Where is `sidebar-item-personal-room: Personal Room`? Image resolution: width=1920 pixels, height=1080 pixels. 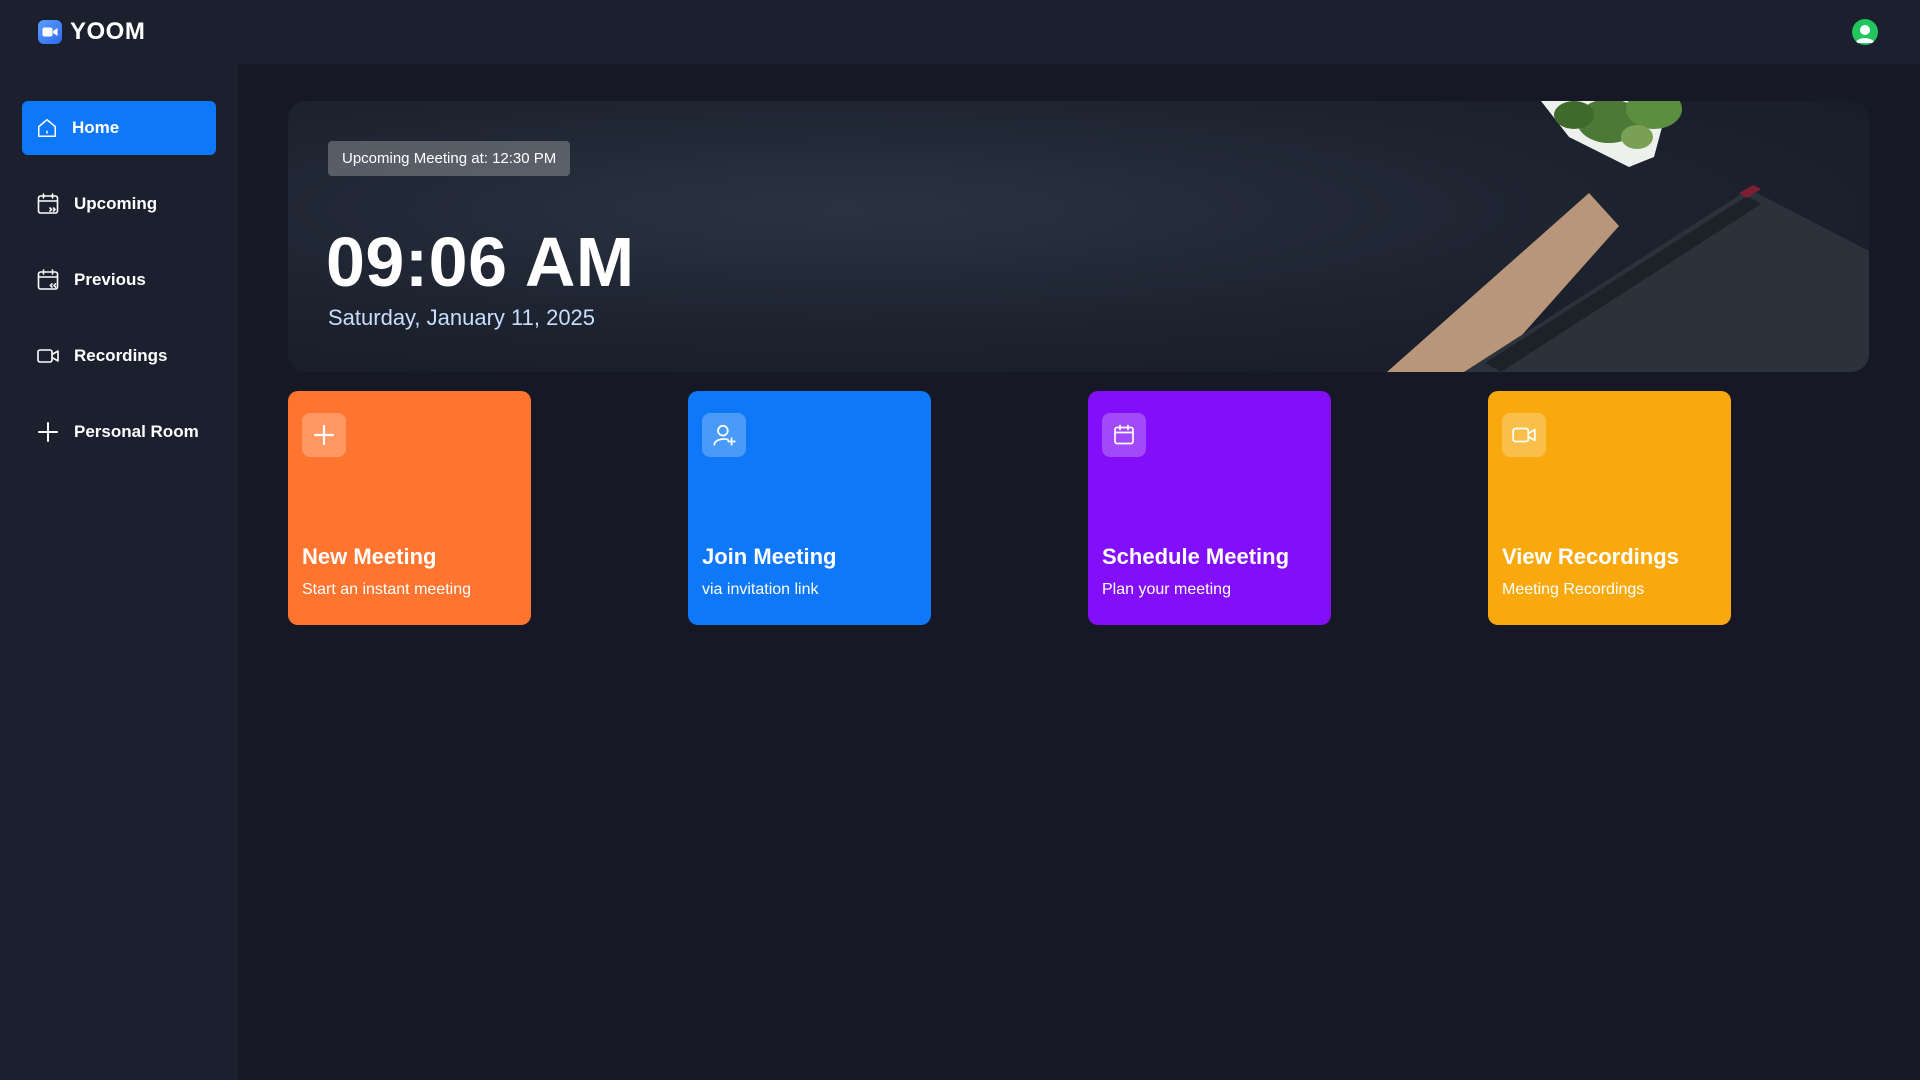
sidebar-item-personal-room: Personal Room is located at coordinates (119, 432).